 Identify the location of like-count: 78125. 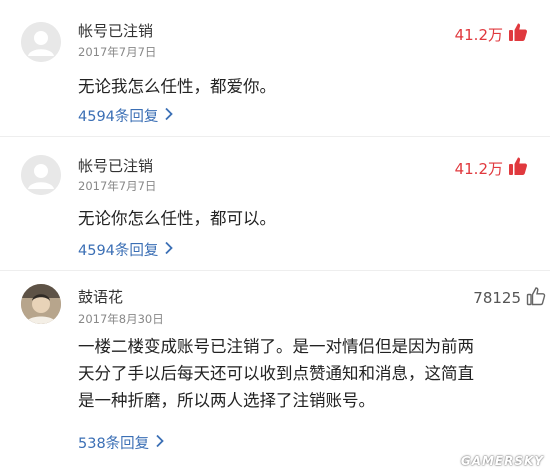
(497, 298).